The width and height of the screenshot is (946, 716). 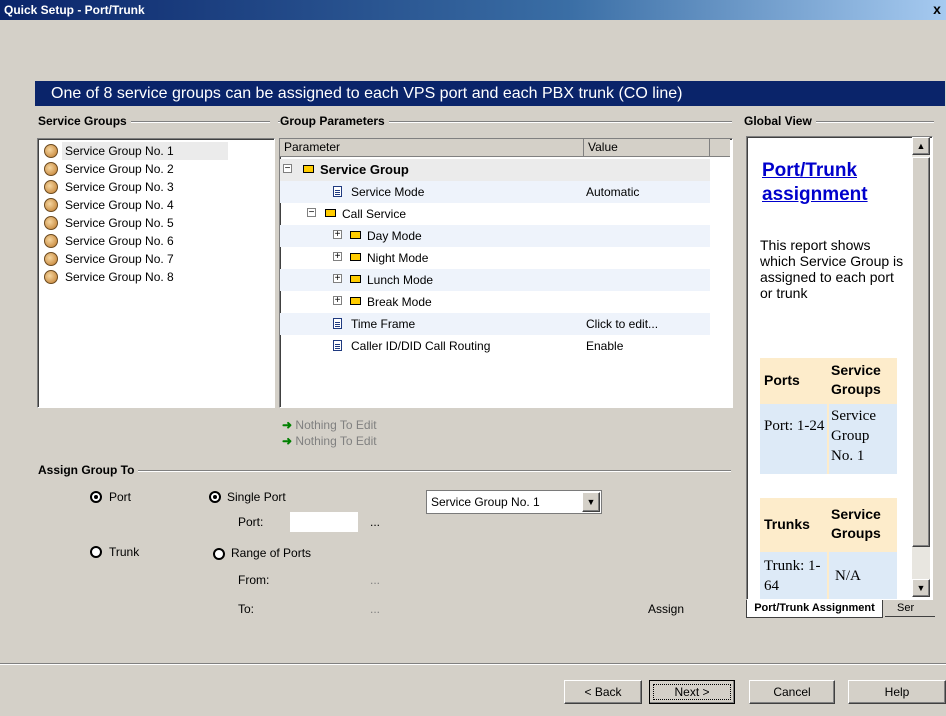 What do you see at coordinates (120, 497) in the screenshot?
I see `port-radio-label: Port` at bounding box center [120, 497].